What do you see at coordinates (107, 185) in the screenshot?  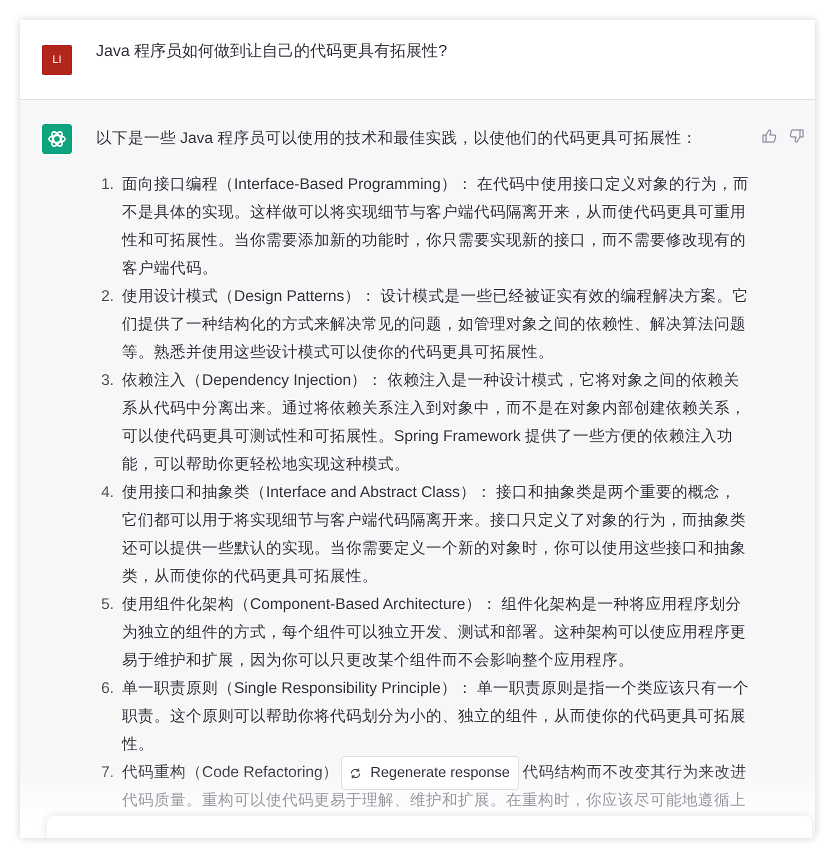 I see `list-number: 1.` at bounding box center [107, 185].